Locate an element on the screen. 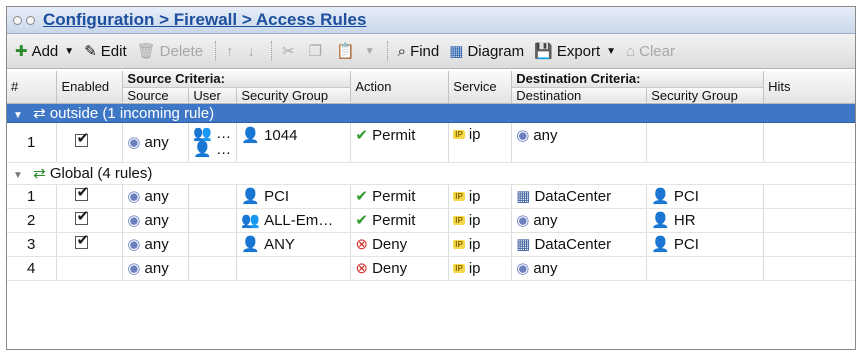 This screenshot has width=862, height=354. clear-button: ⌂ Clear is located at coordinates (650, 51).